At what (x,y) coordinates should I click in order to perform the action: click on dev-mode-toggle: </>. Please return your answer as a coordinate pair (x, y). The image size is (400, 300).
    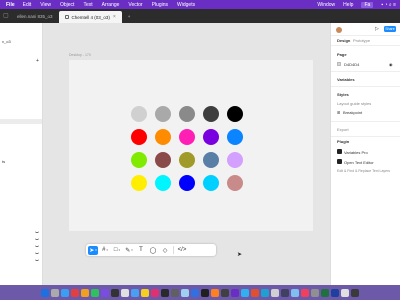
    Looking at the image, I should click on (182, 250).